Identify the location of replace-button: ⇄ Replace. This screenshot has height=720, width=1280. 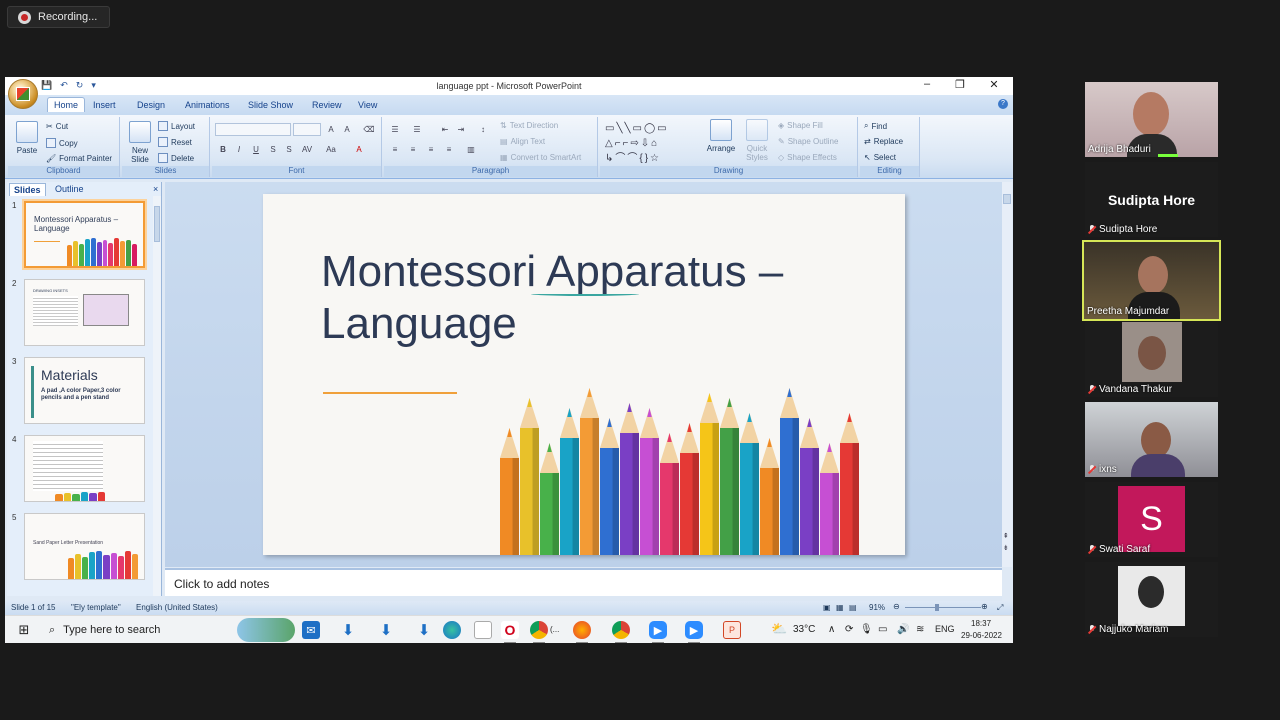
(883, 141).